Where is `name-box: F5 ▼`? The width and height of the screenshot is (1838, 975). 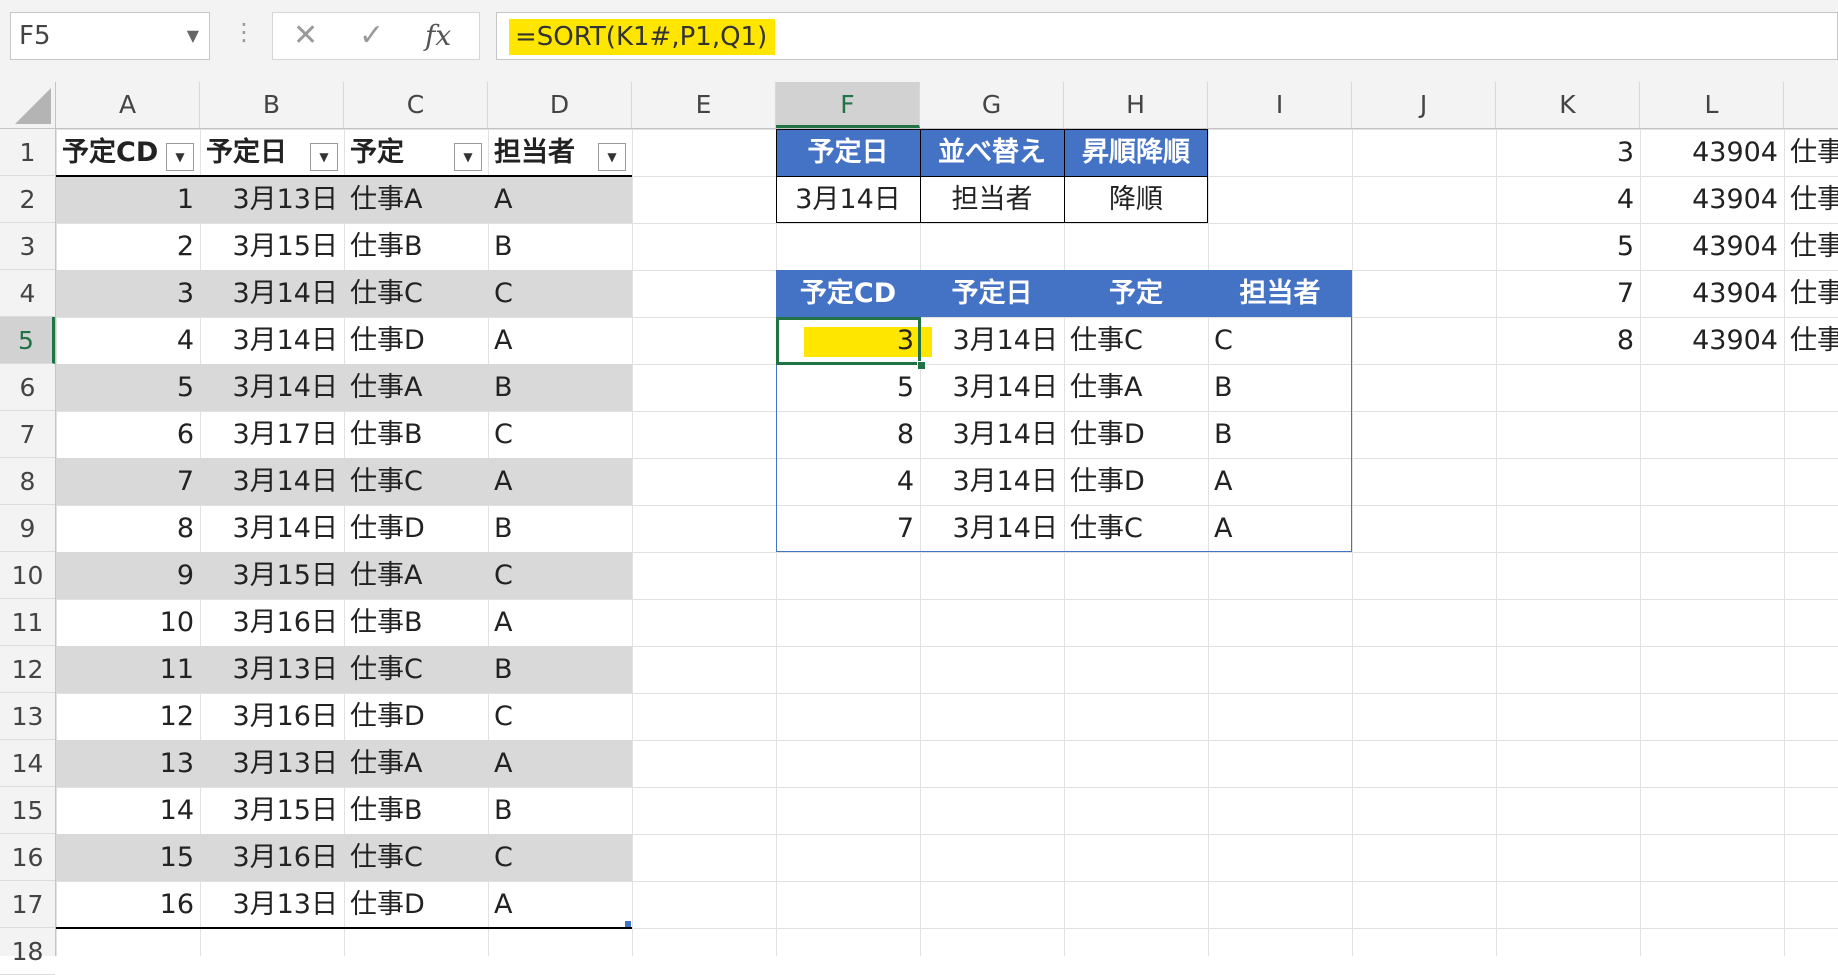 name-box: F5 ▼ is located at coordinates (110, 36).